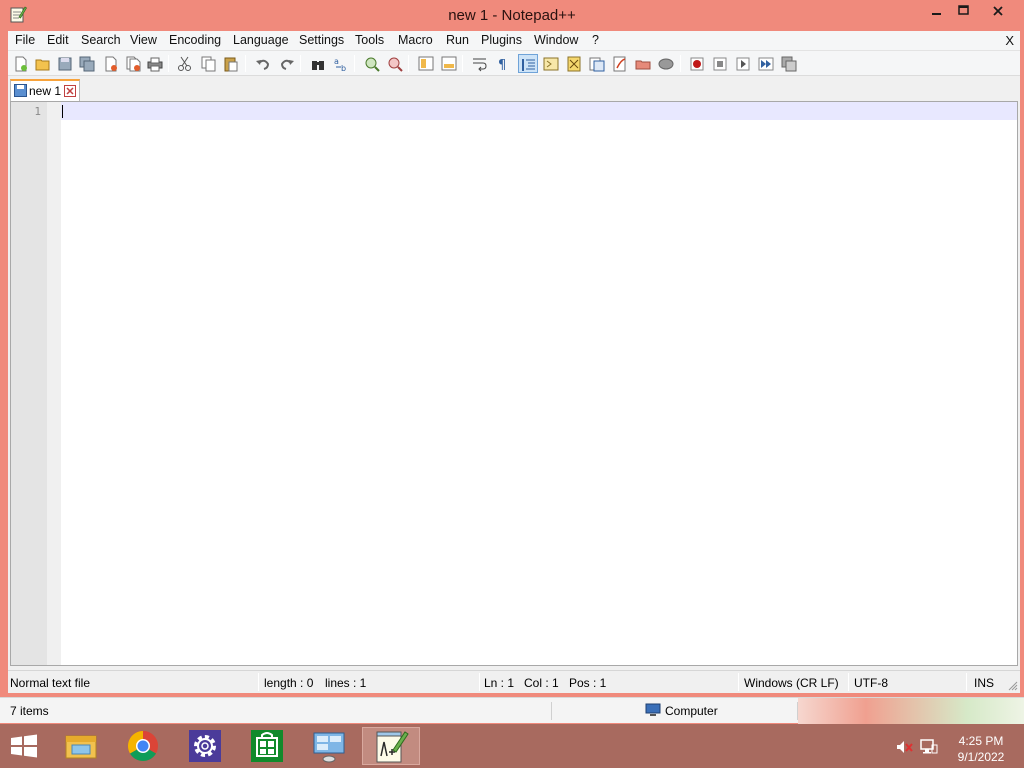 Image resolution: width=1024 pixels, height=768 pixels. I want to click on menu-language: Language, so click(261, 41).